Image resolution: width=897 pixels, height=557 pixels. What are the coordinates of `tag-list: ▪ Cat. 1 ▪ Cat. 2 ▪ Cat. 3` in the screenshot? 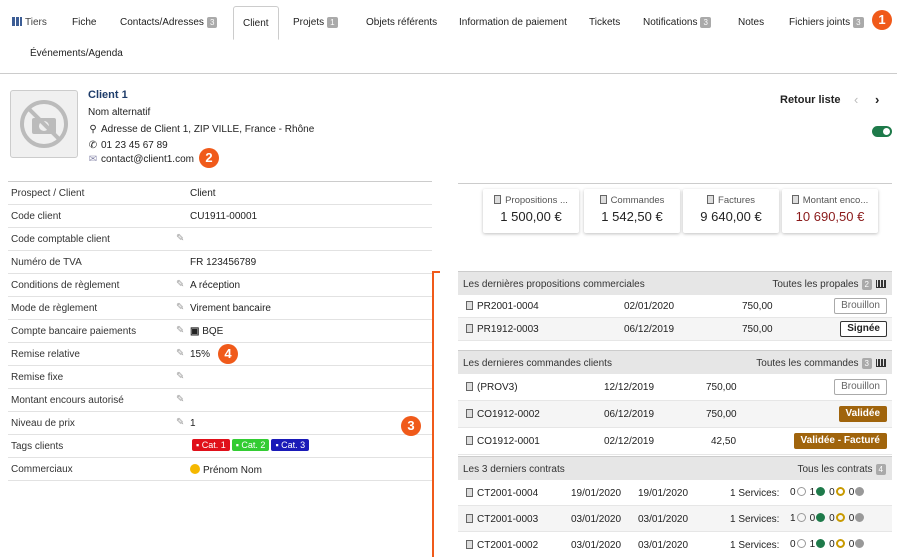 It's located at (251, 445).